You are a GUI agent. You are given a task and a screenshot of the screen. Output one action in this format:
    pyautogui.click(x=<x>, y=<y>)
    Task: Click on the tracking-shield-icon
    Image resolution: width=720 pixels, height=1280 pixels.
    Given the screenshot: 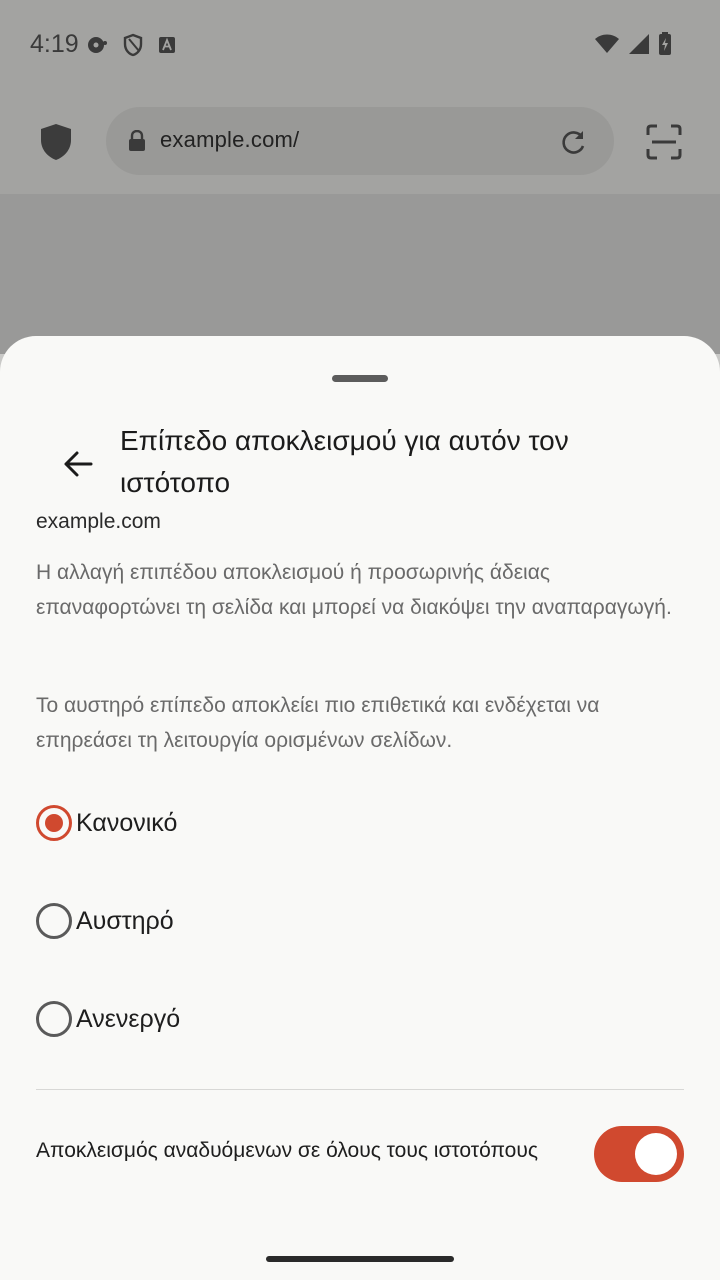 What is the action you would take?
    pyautogui.click(x=56, y=144)
    